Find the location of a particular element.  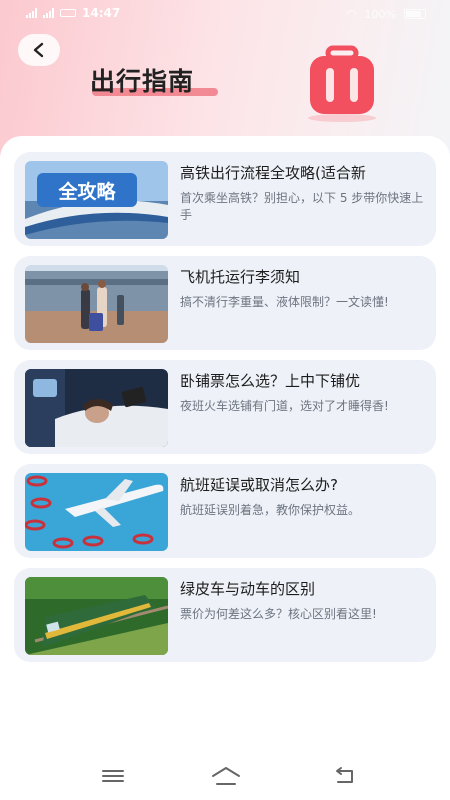

menu-icon is located at coordinates (113, 776).